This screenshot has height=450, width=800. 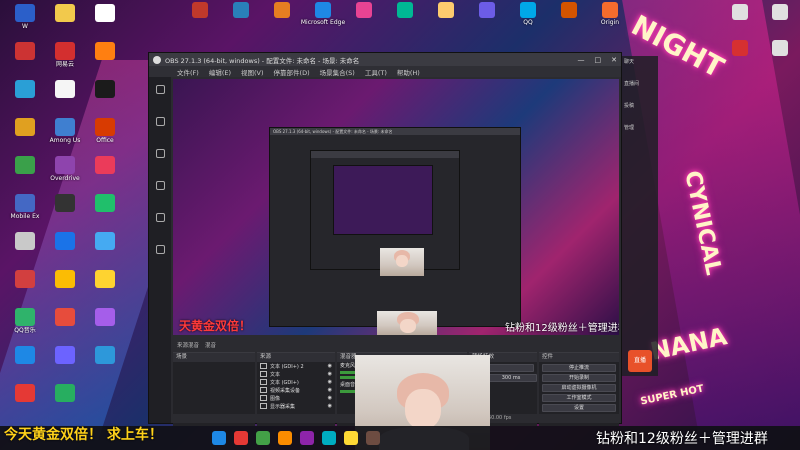 I want to click on desktop-icon: Origin, so click(x=610, y=19).